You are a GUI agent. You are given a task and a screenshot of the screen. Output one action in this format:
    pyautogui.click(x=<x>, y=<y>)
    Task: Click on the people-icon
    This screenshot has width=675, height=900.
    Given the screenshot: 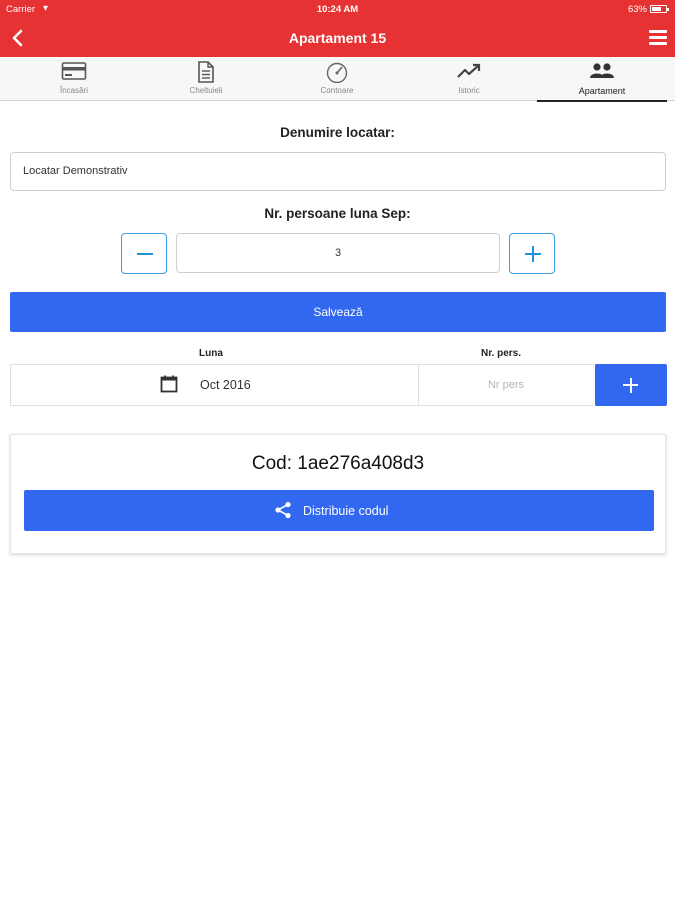 What is the action you would take?
    pyautogui.click(x=602, y=70)
    